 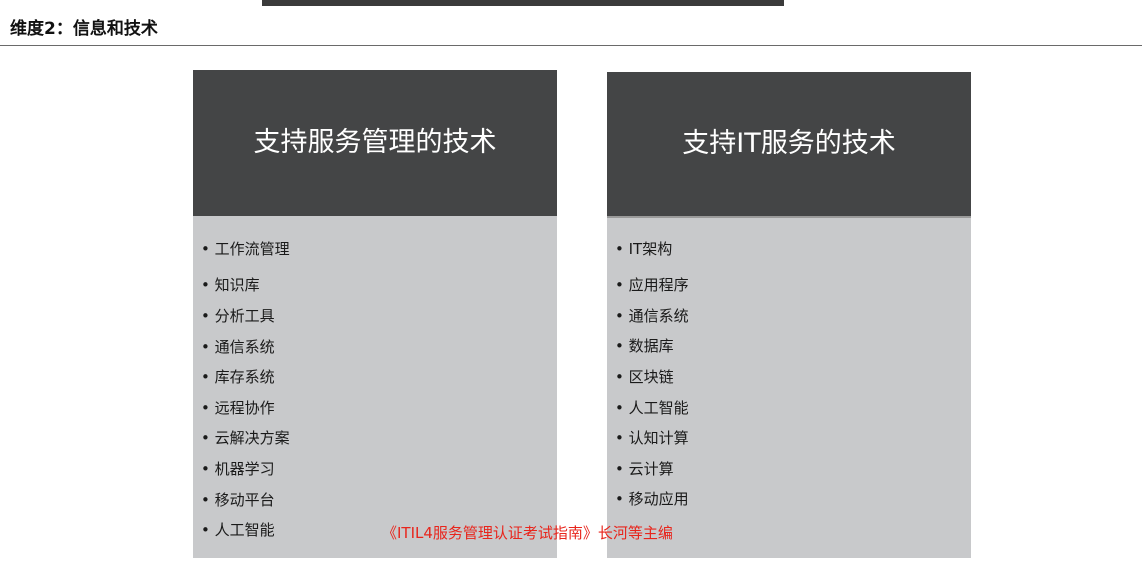 What do you see at coordinates (644, 377) in the screenshot?
I see `list-item: • 区块链` at bounding box center [644, 377].